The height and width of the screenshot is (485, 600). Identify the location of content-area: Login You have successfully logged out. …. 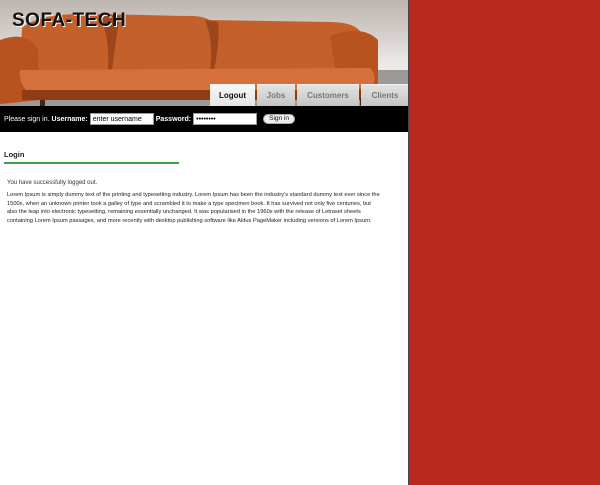
(193, 187).